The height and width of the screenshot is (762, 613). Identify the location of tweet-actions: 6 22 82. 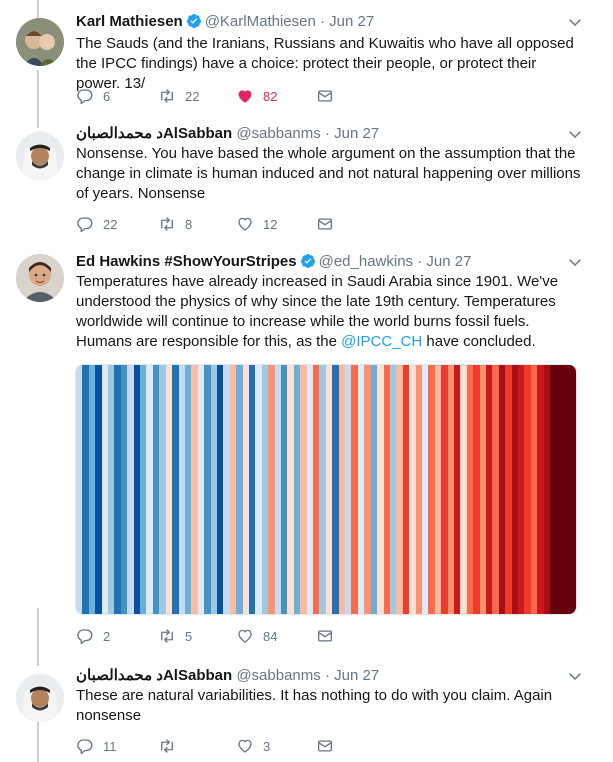
(316, 96).